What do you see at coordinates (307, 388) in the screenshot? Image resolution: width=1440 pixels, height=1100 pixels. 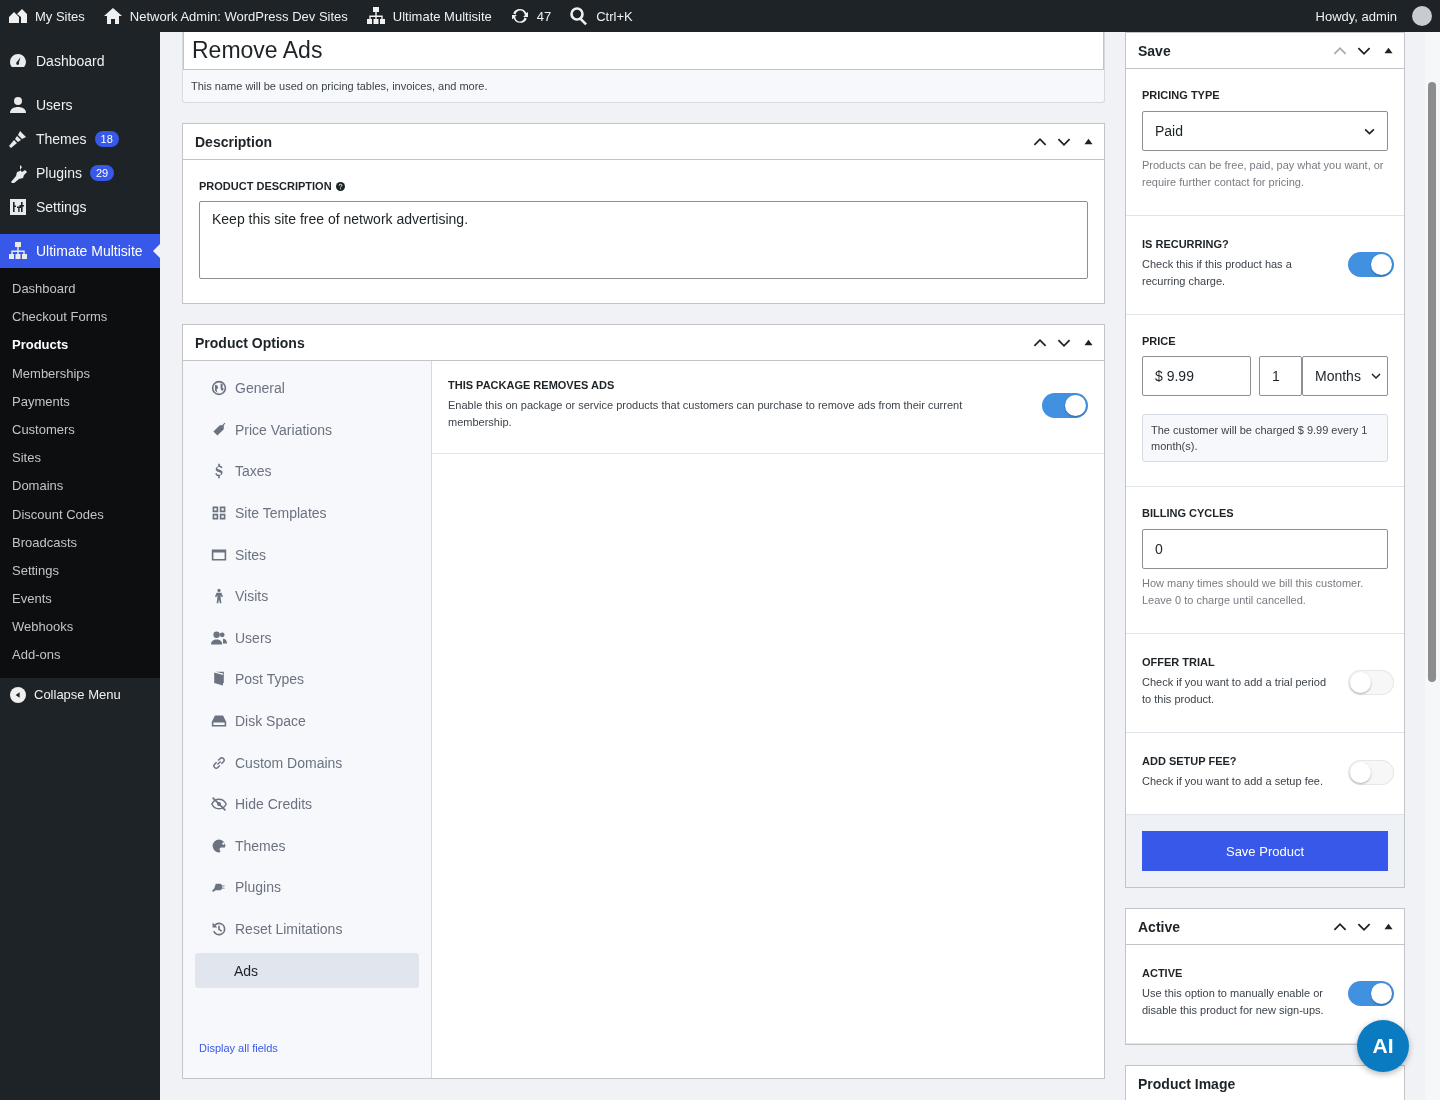 I see `options-tab: General` at bounding box center [307, 388].